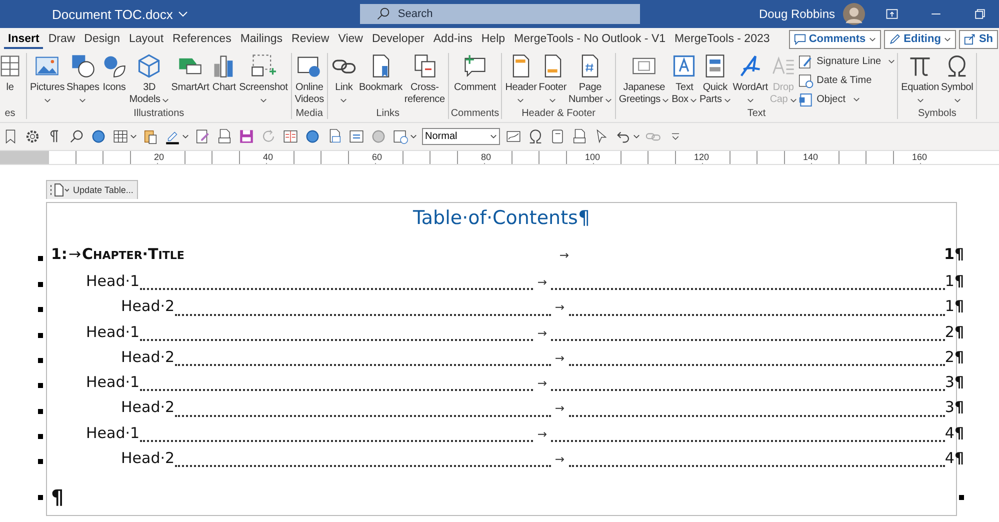  Describe the element at coordinates (149, 79) in the screenshot. I see `cube-button: 3D Models` at that location.